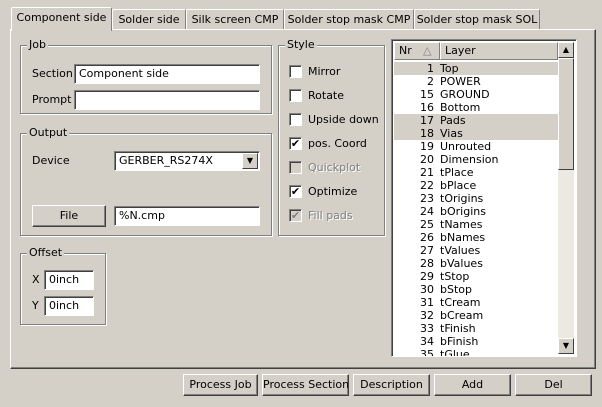  Describe the element at coordinates (430, 81) in the screenshot. I see `layer-nr: 2` at that location.